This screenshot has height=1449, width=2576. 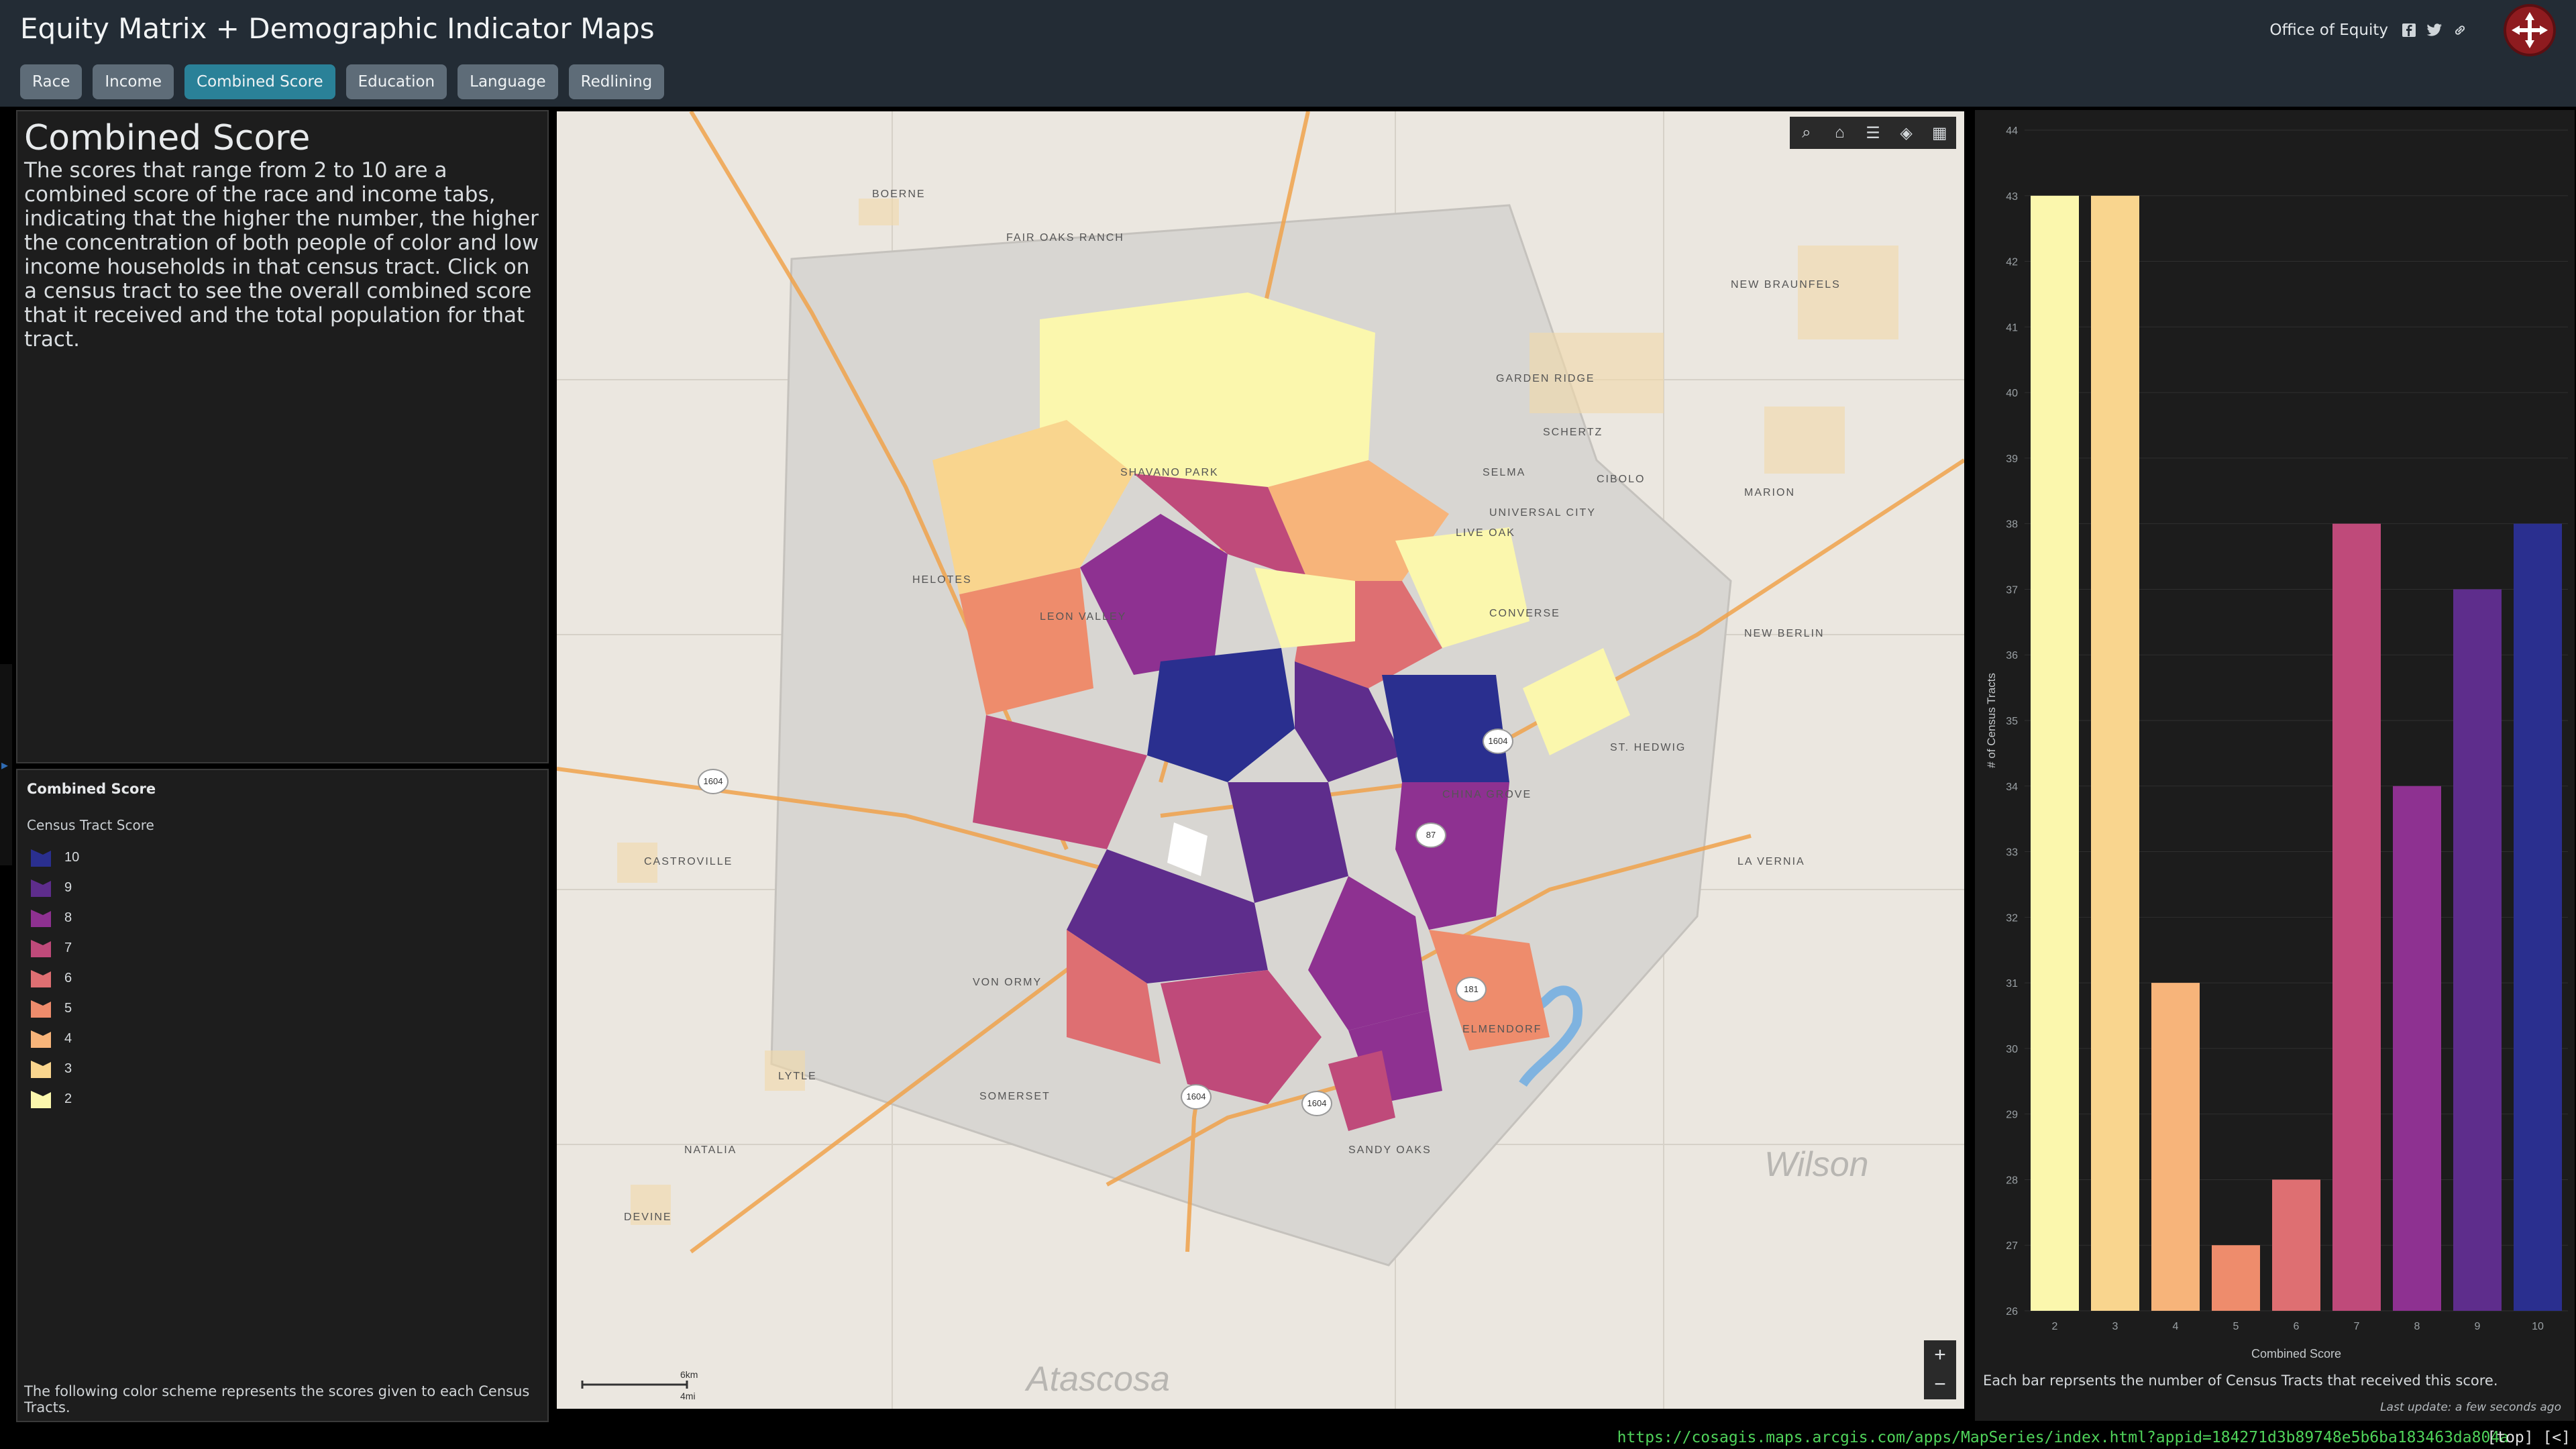 What do you see at coordinates (68, 917) in the screenshot?
I see `legend-label: 8` at bounding box center [68, 917].